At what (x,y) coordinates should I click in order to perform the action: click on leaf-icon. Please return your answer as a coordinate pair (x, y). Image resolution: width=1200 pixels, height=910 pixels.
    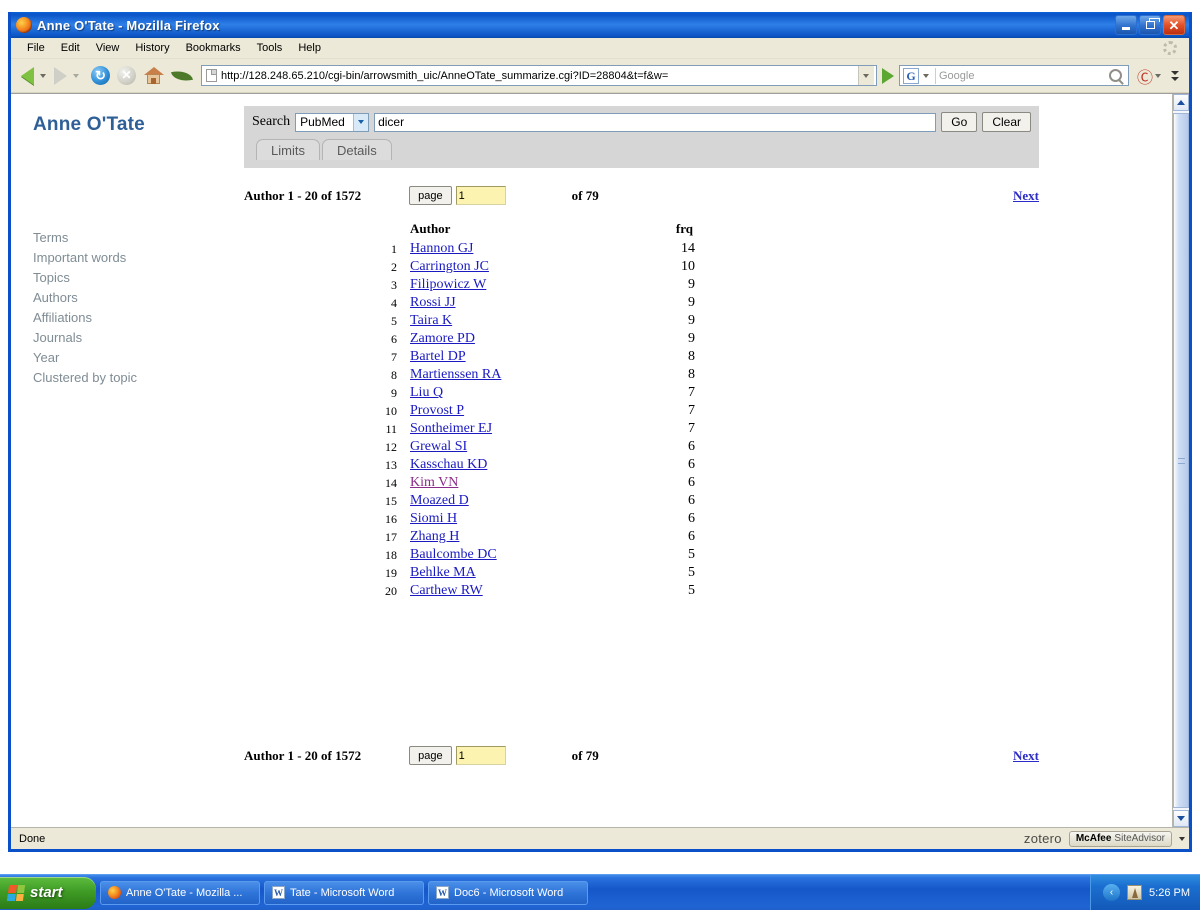
    Looking at the image, I should click on (182, 75).